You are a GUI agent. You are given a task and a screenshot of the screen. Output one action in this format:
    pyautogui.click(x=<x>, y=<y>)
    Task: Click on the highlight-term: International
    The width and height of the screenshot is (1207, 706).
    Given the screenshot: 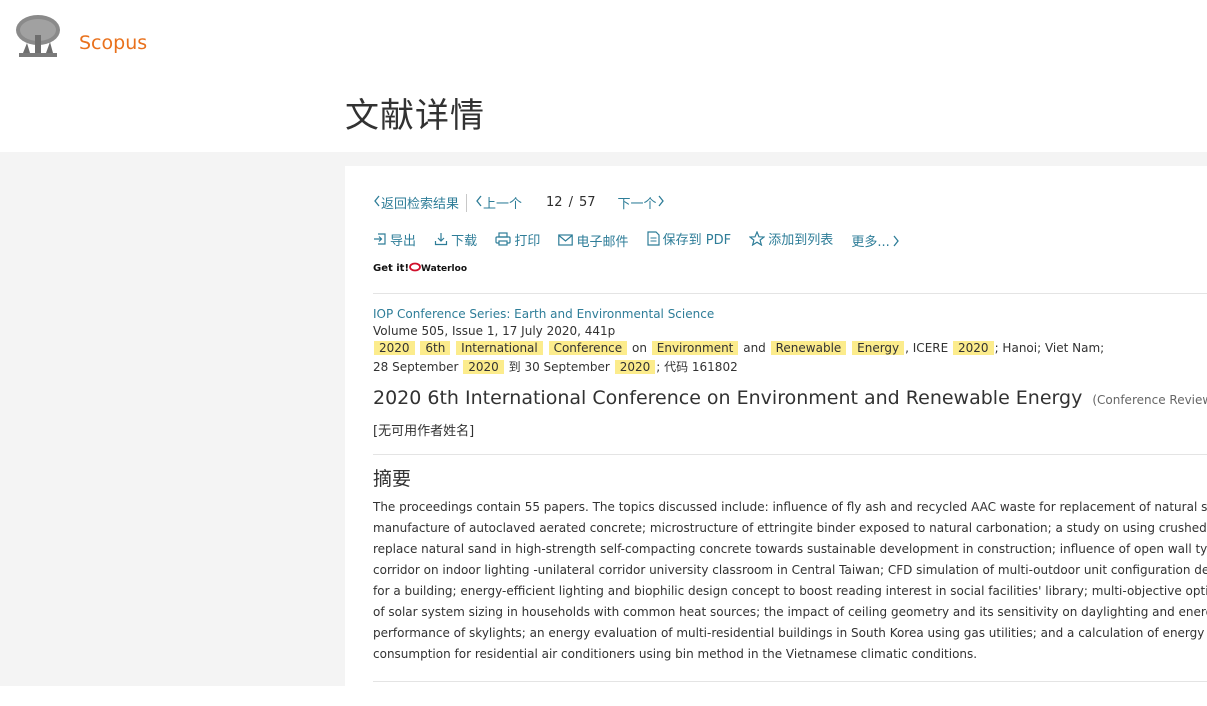 What is the action you would take?
    pyautogui.click(x=499, y=348)
    